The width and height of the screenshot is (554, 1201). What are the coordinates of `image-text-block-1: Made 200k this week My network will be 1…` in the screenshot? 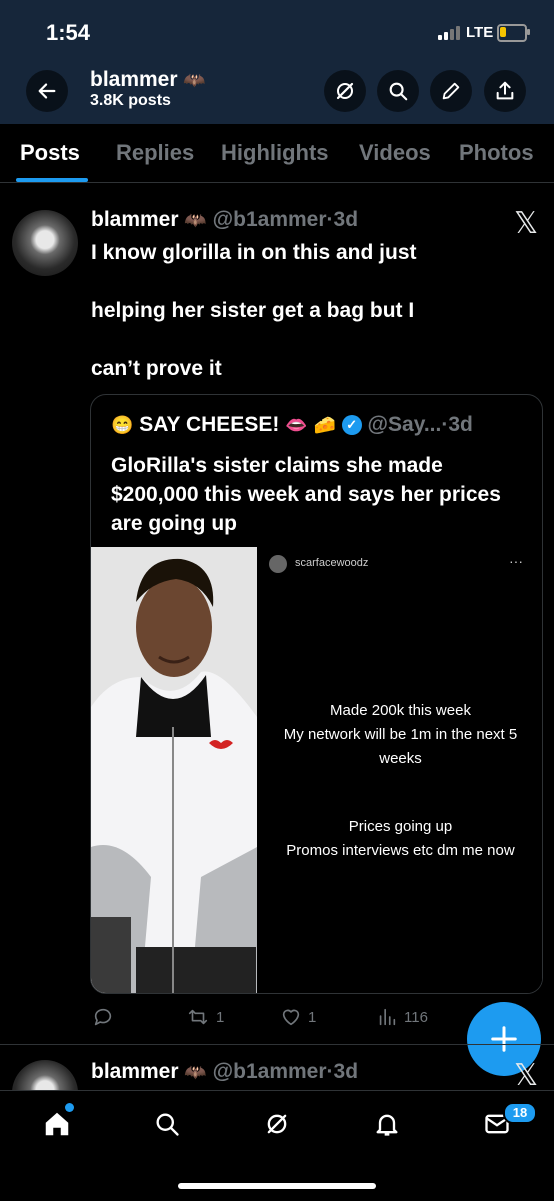 It's located at (400, 735).